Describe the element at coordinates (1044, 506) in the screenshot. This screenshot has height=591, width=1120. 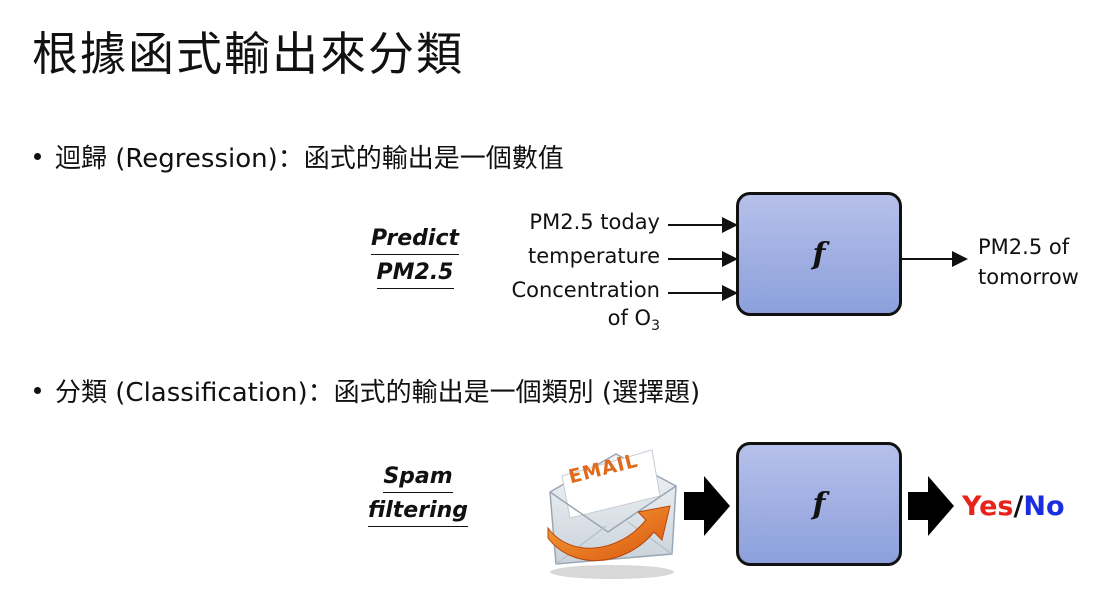
I see `output-no: No` at that location.